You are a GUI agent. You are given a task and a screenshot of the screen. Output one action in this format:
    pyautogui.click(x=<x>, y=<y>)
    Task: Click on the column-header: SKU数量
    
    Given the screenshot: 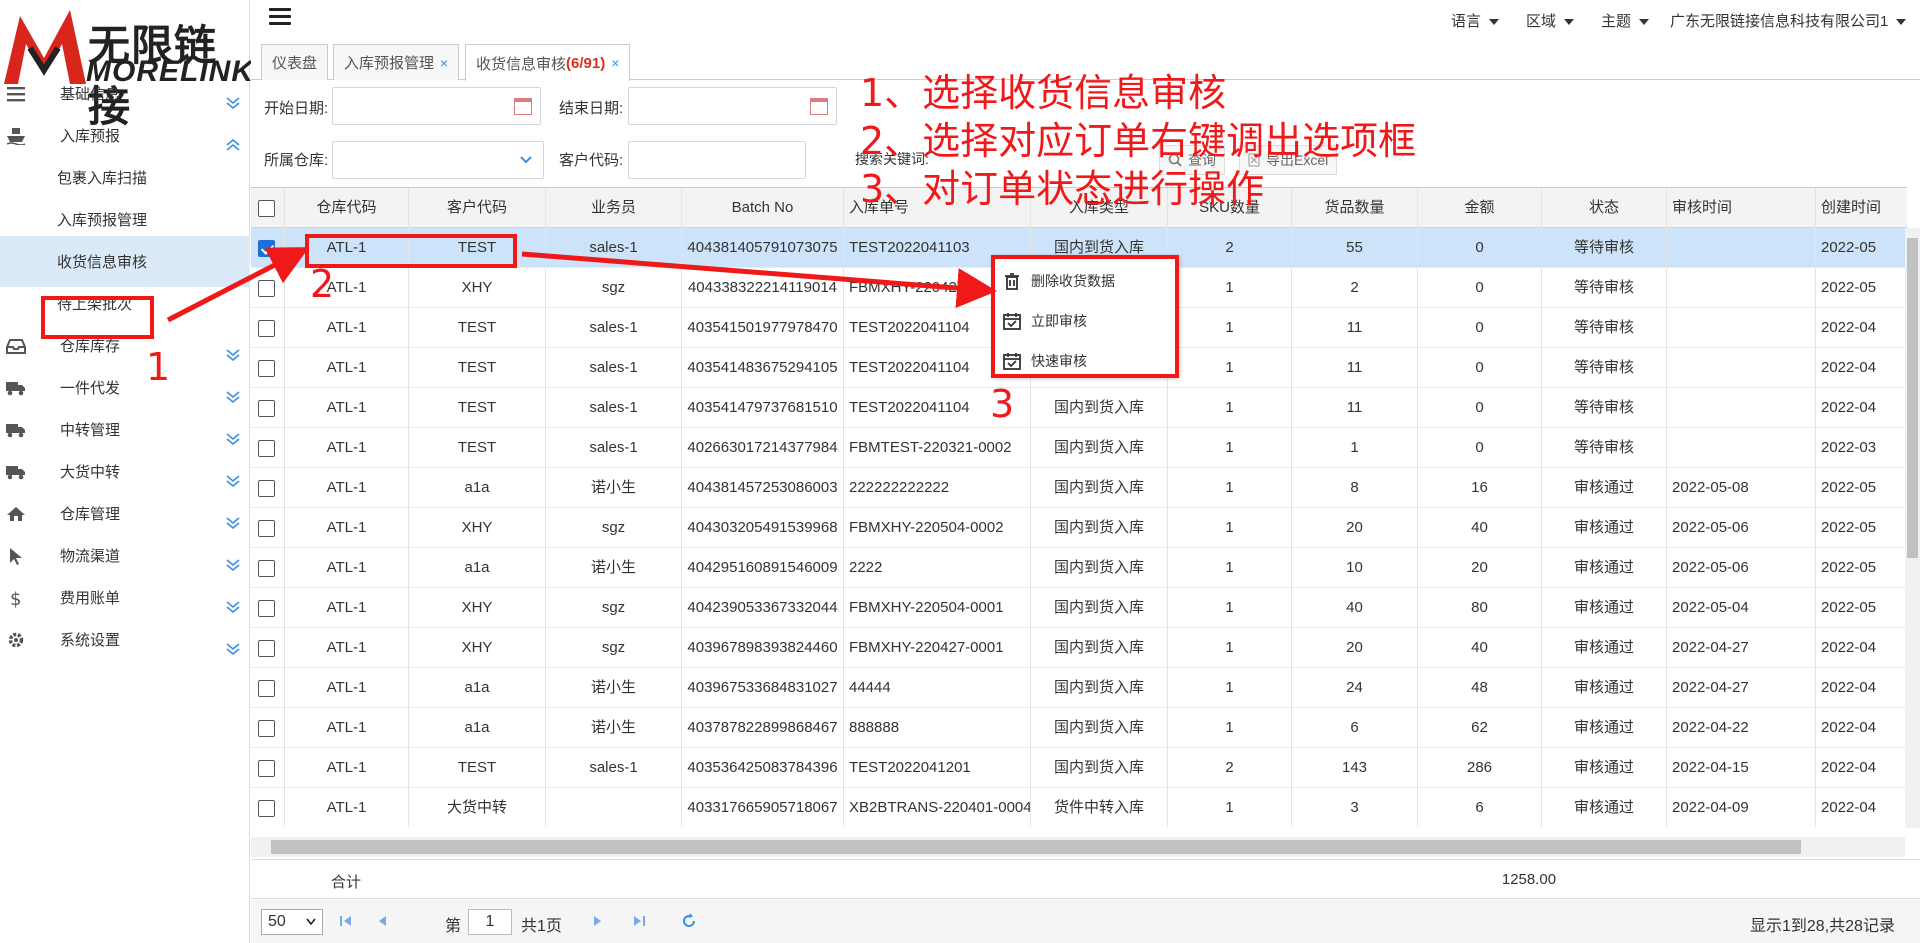 What is the action you would take?
    pyautogui.click(x=1230, y=208)
    